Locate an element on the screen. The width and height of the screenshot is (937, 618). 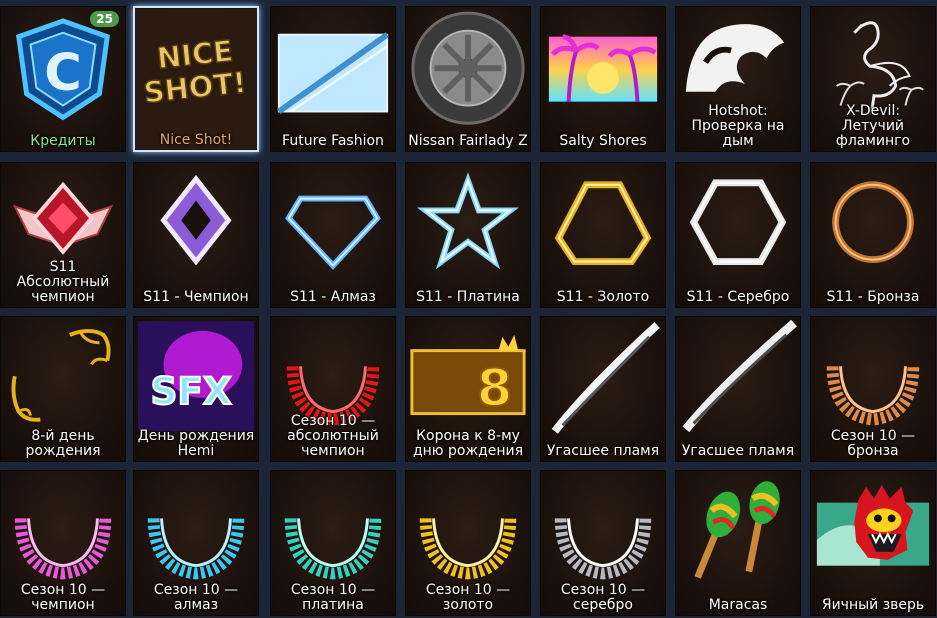
credits-count-badge: 25 is located at coordinates (104, 19).